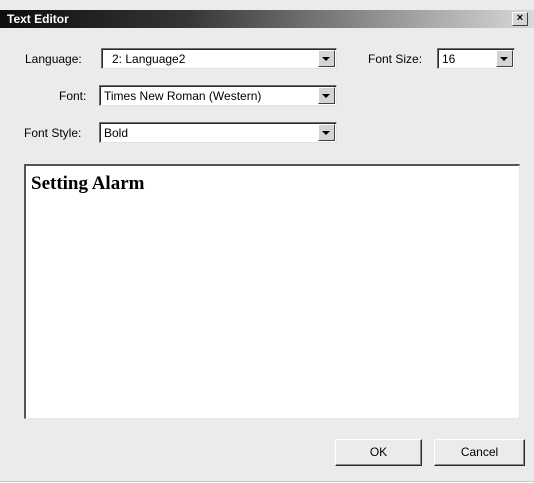  Describe the element at coordinates (479, 452) in the screenshot. I see `cancel-button: Cancel` at that location.